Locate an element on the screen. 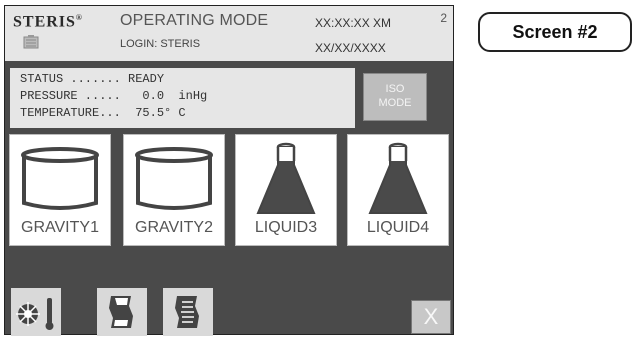 Image resolution: width=637 pixels, height=341 pixels. printout-icon is located at coordinates (121, 312).